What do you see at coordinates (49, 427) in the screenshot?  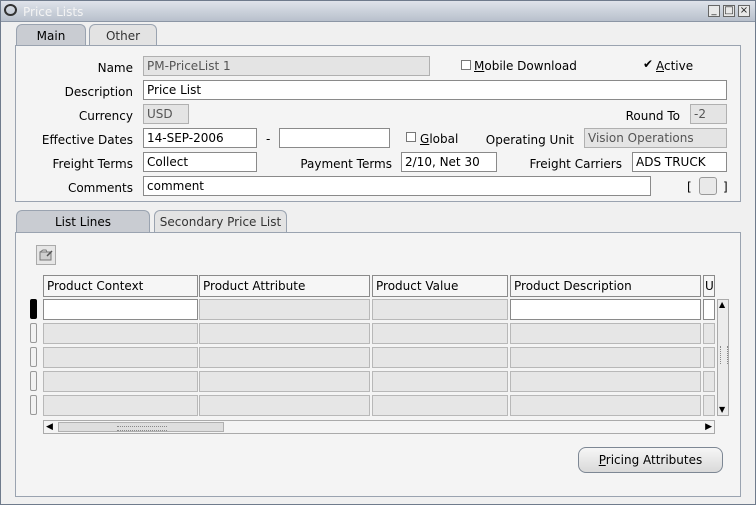 I see `scroll-left-icon: ◀` at bounding box center [49, 427].